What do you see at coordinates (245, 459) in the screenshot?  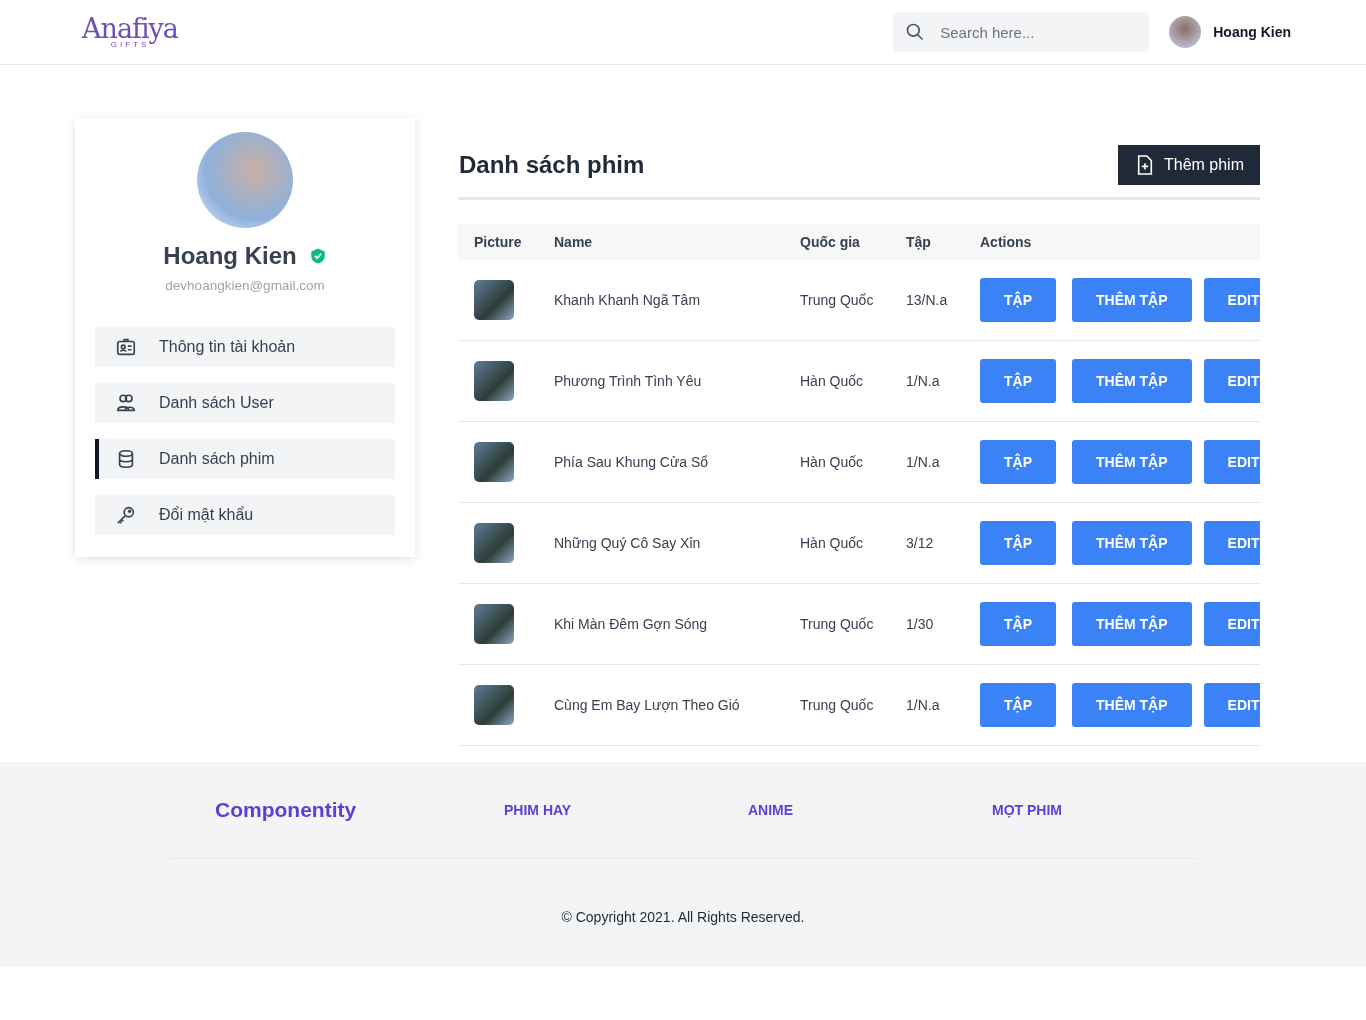 I see `sidebar-item: Danh sách phim` at bounding box center [245, 459].